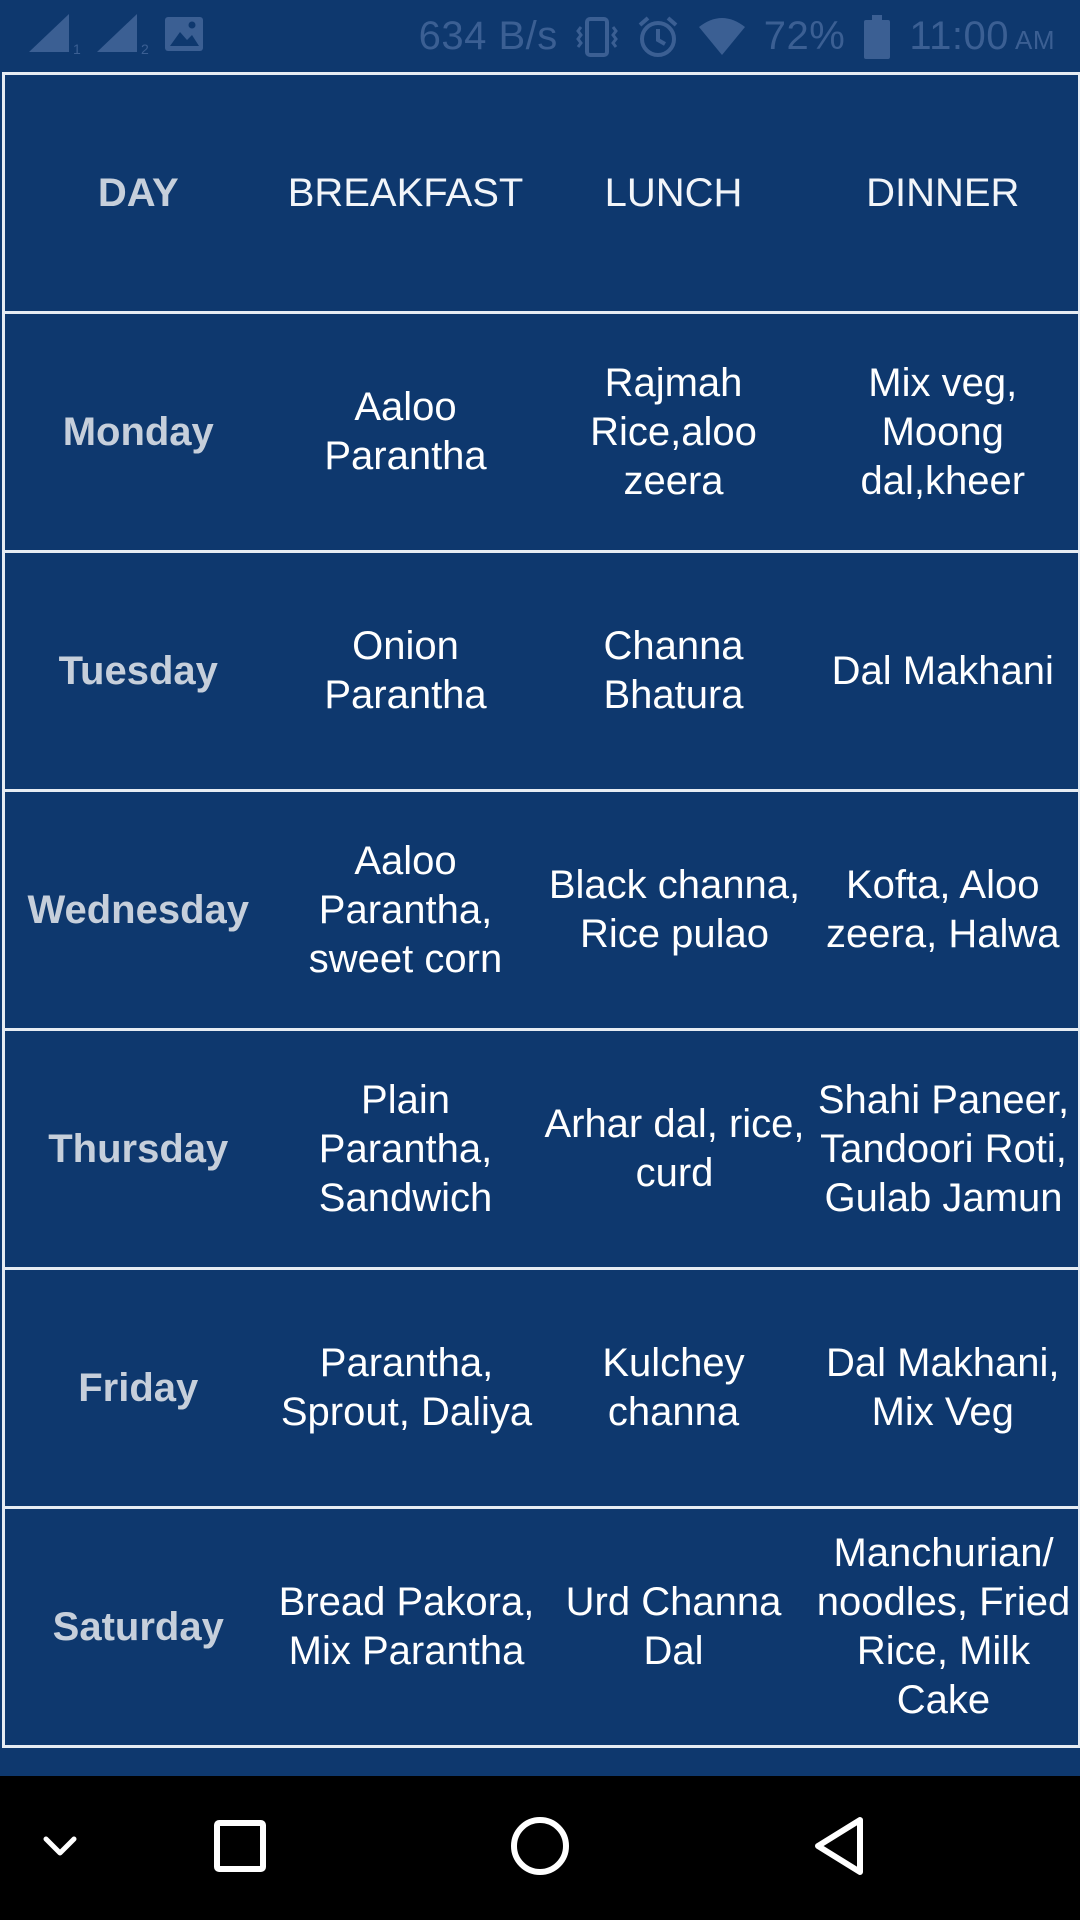 This screenshot has width=1080, height=1920. I want to click on collapse-keyboard-icon, so click(60, 1848).